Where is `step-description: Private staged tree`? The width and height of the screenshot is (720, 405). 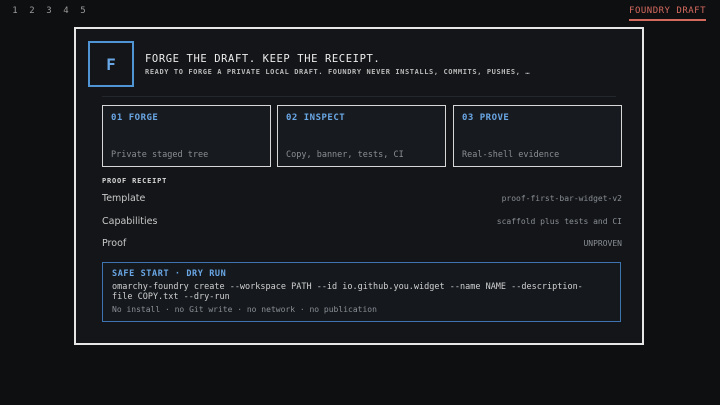 step-description: Private staged tree is located at coordinates (160, 155).